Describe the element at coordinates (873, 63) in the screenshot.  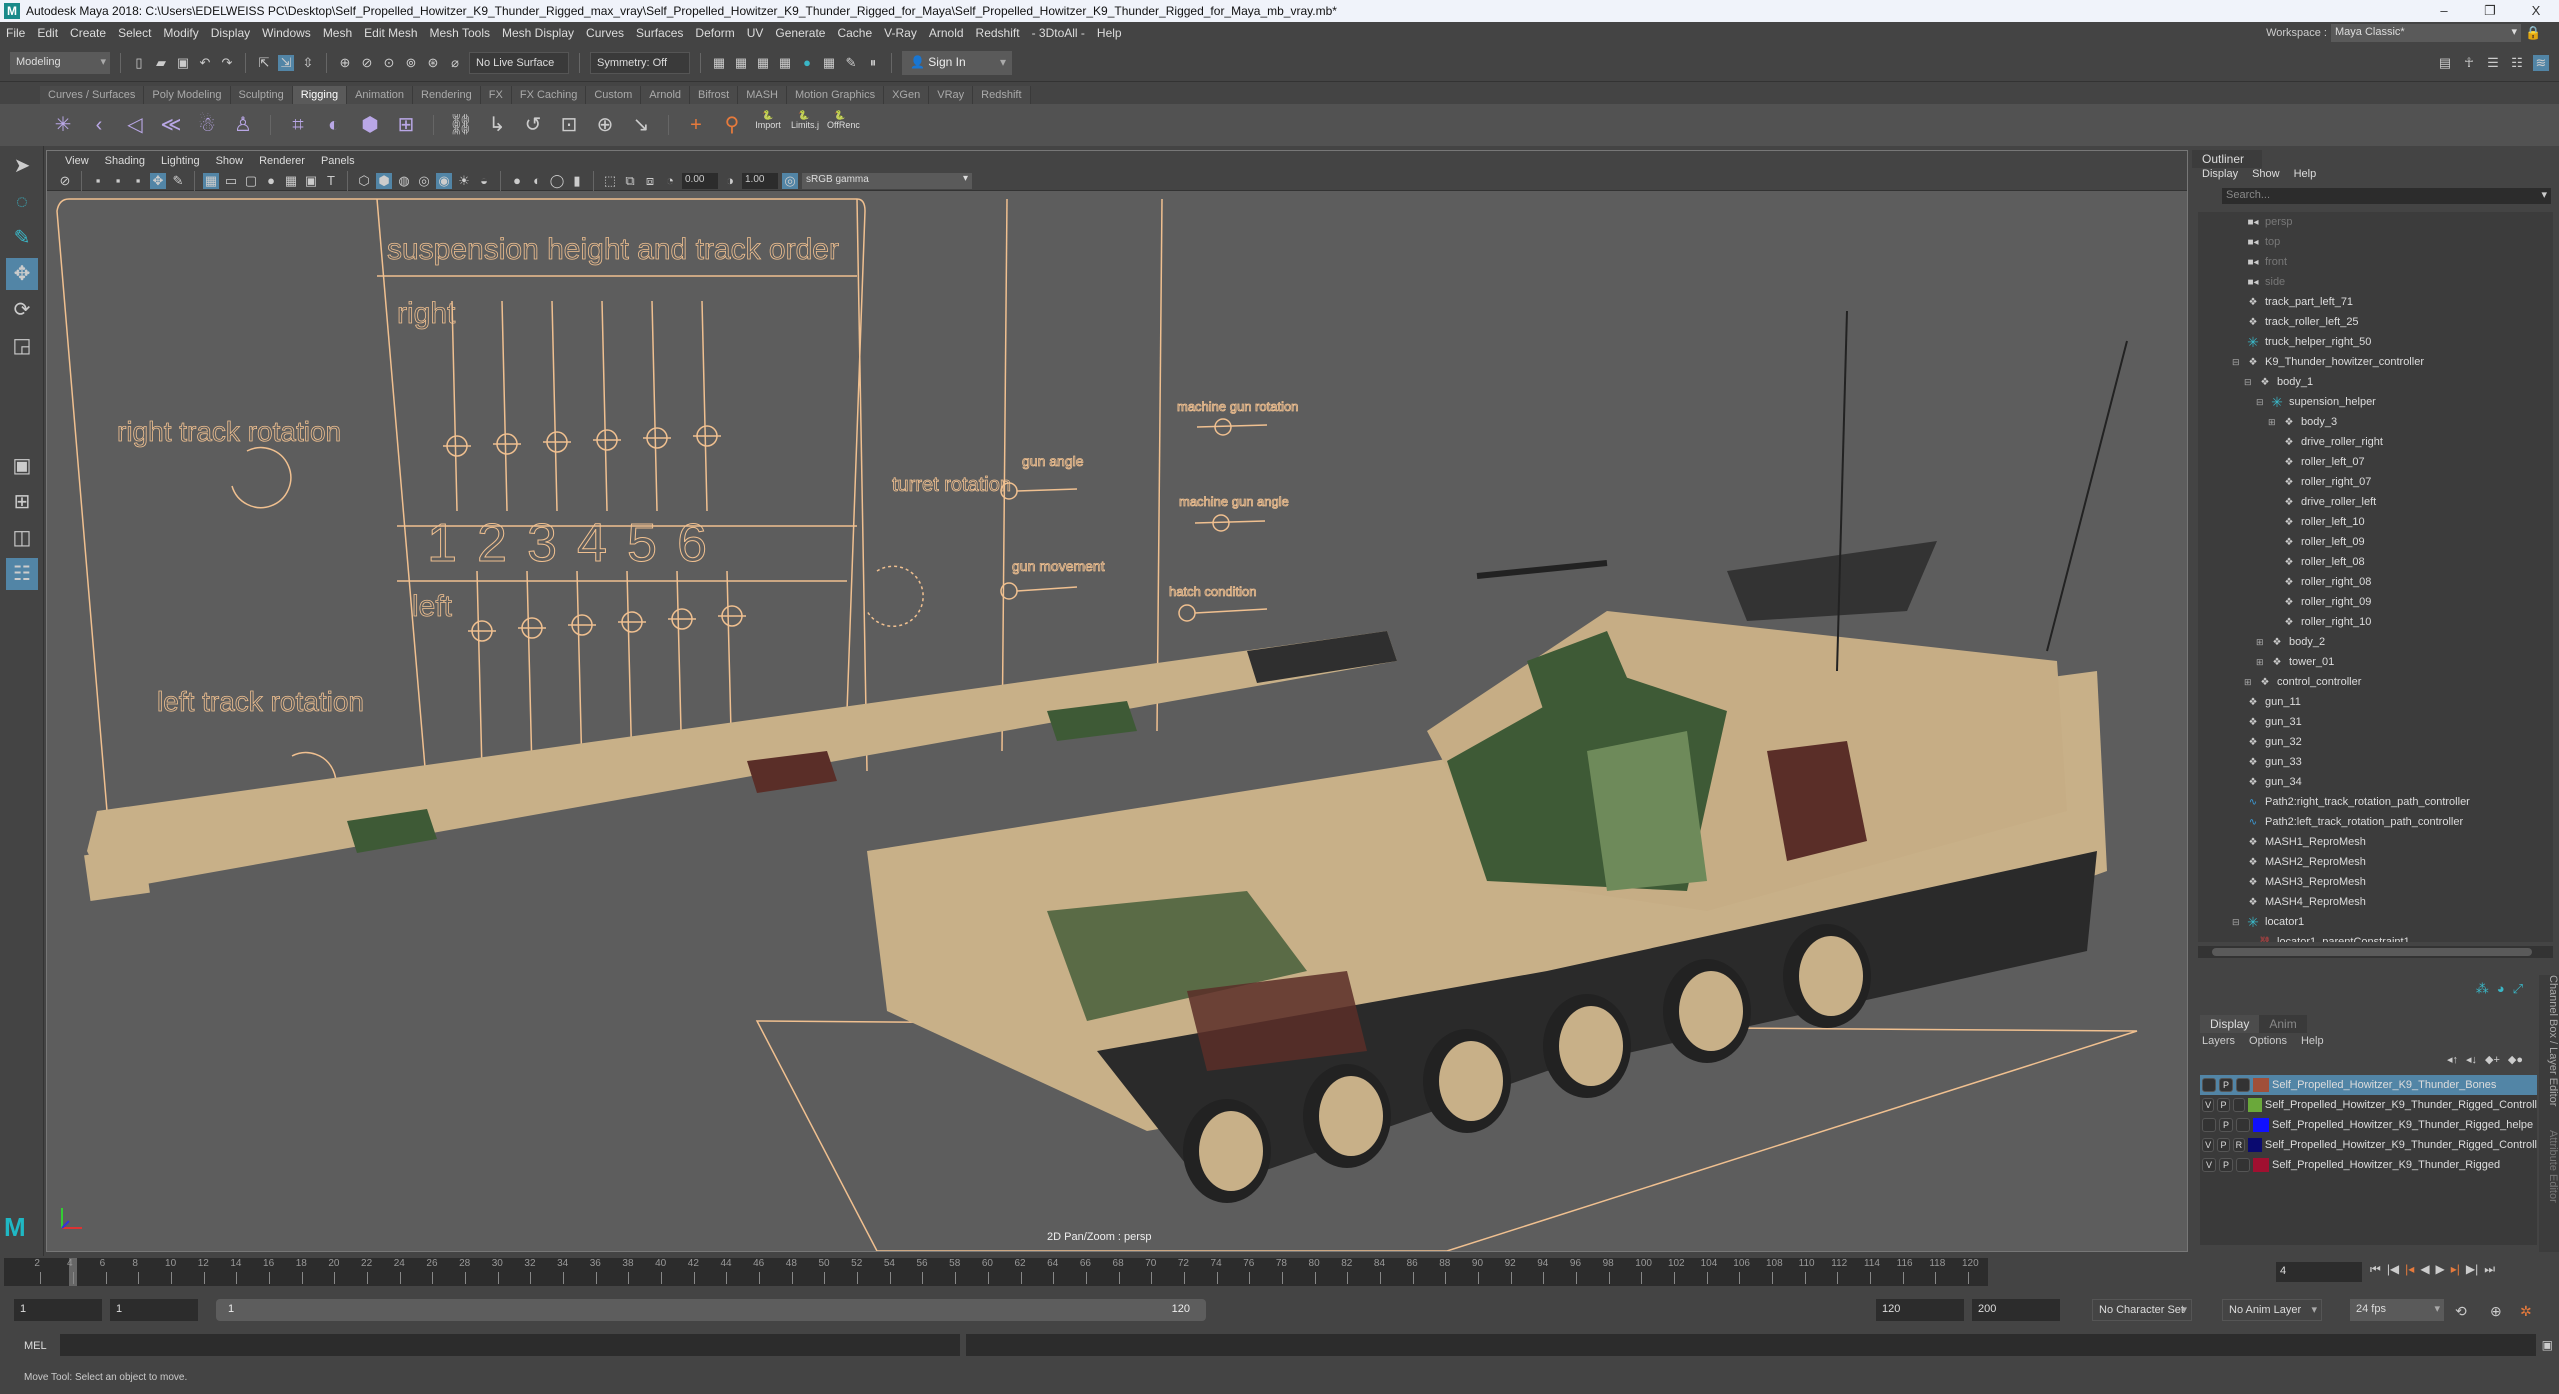
I see `pause-icon: ⏸` at that location.